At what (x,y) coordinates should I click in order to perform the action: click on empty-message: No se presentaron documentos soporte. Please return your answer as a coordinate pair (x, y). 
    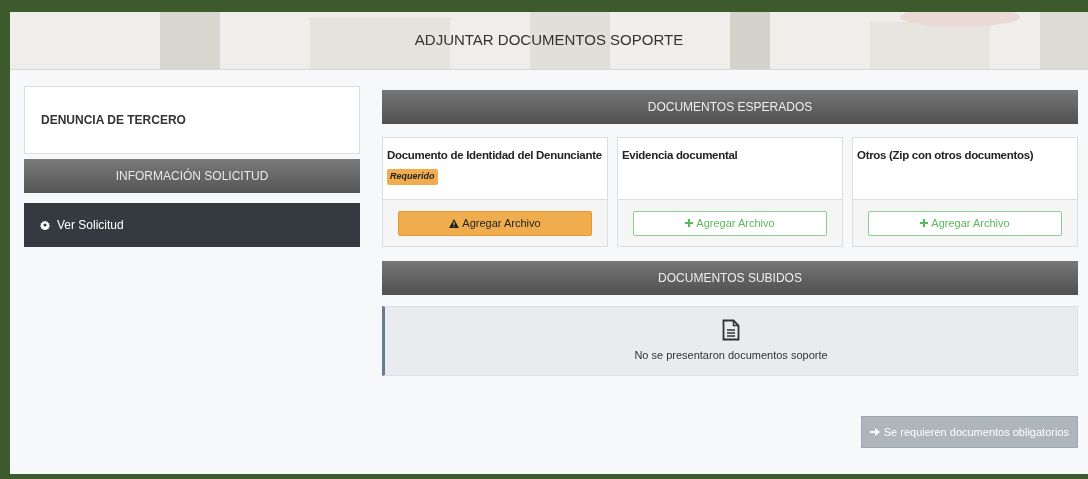
    Looking at the image, I should click on (731, 355).